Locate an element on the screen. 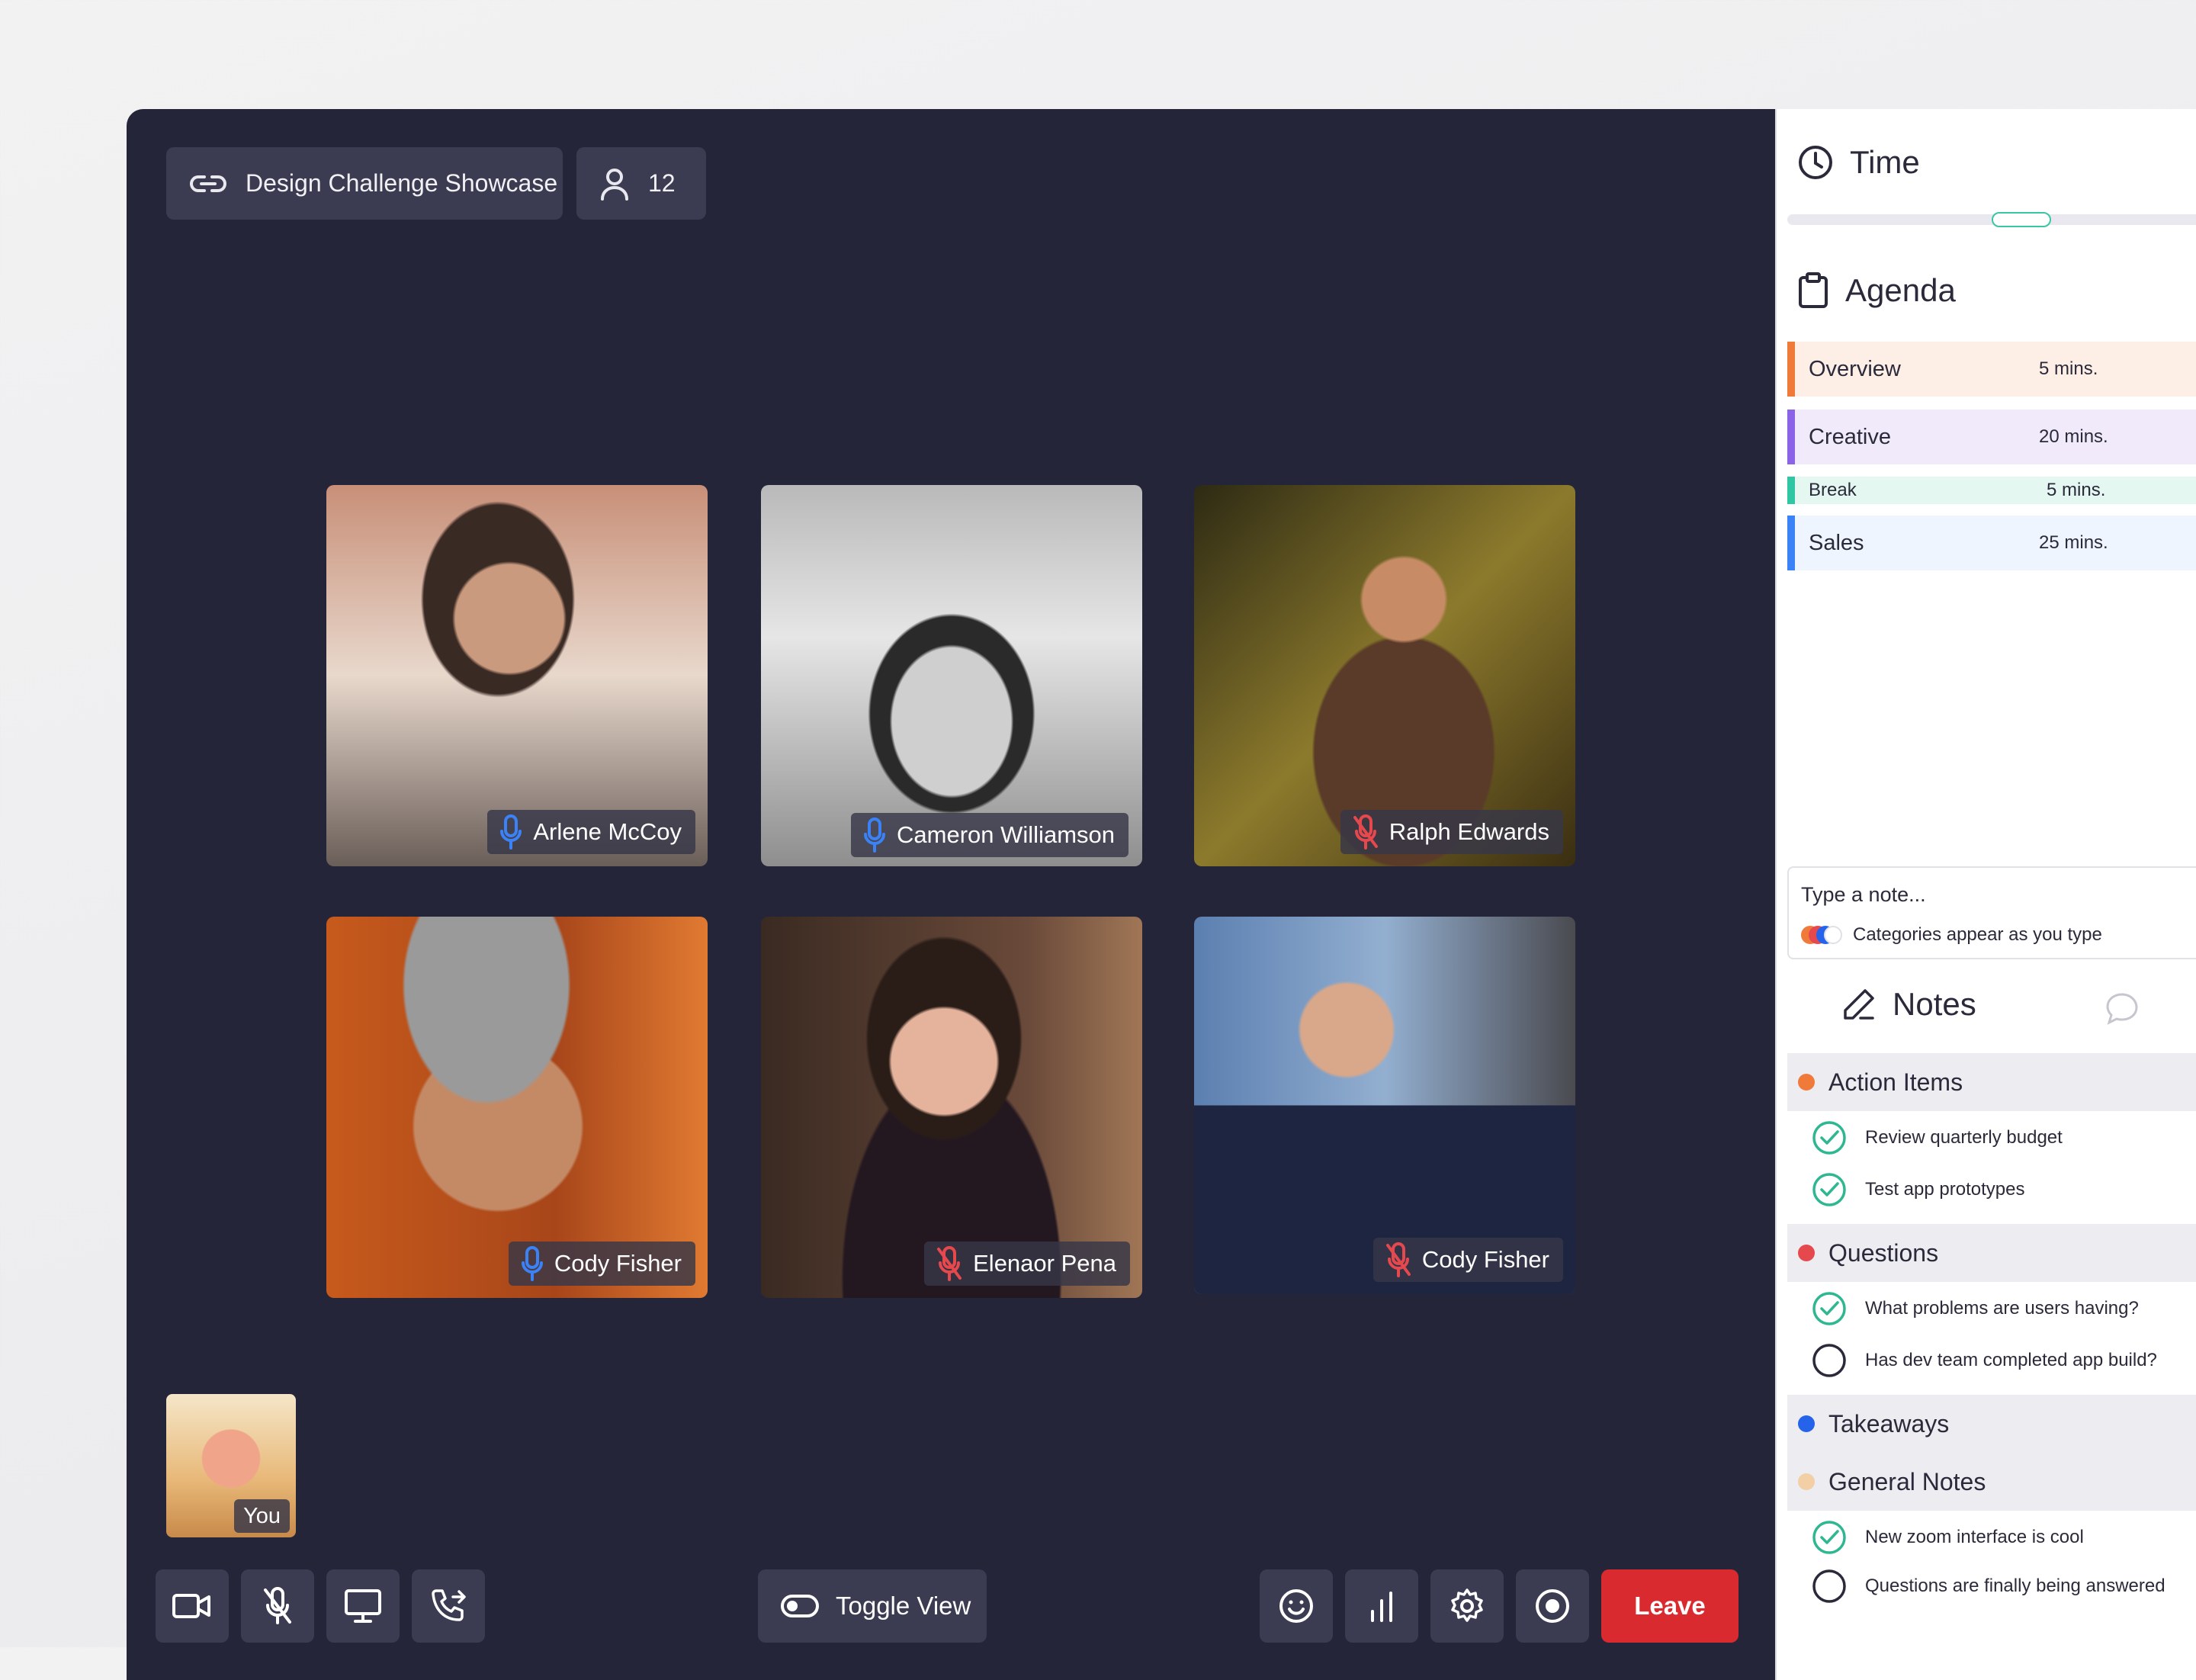 This screenshot has width=2196, height=1680. category-action-items: Action Items is located at coordinates (1991, 1082).